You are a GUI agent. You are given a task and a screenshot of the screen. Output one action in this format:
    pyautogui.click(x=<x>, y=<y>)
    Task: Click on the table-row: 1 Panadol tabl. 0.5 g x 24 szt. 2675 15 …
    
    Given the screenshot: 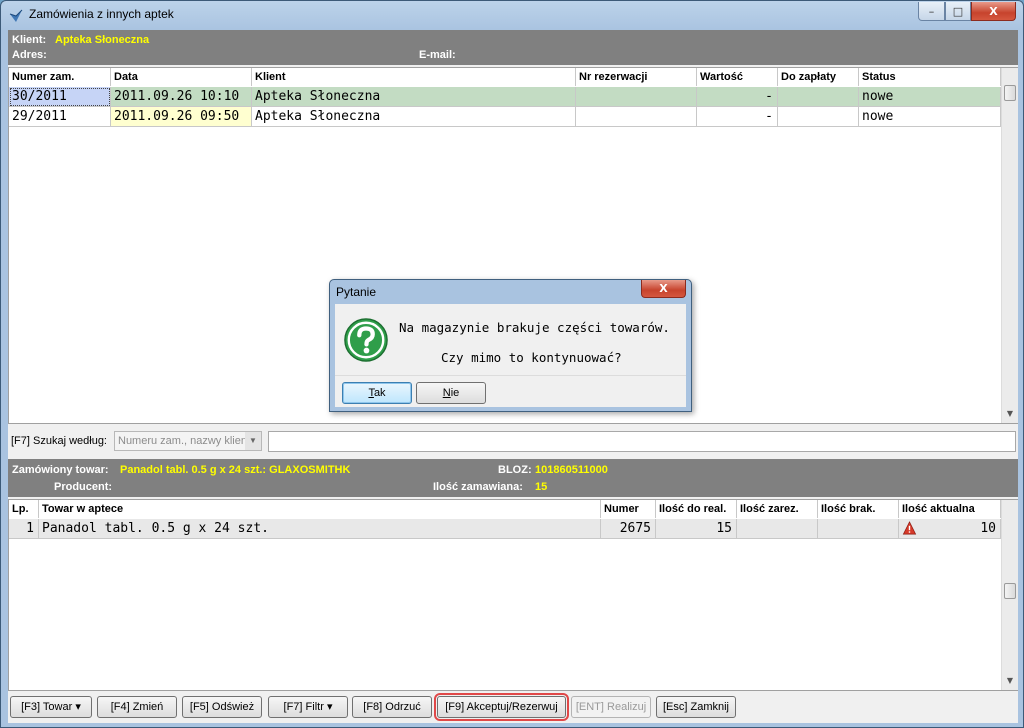 What is the action you would take?
    pyautogui.click(x=505, y=529)
    